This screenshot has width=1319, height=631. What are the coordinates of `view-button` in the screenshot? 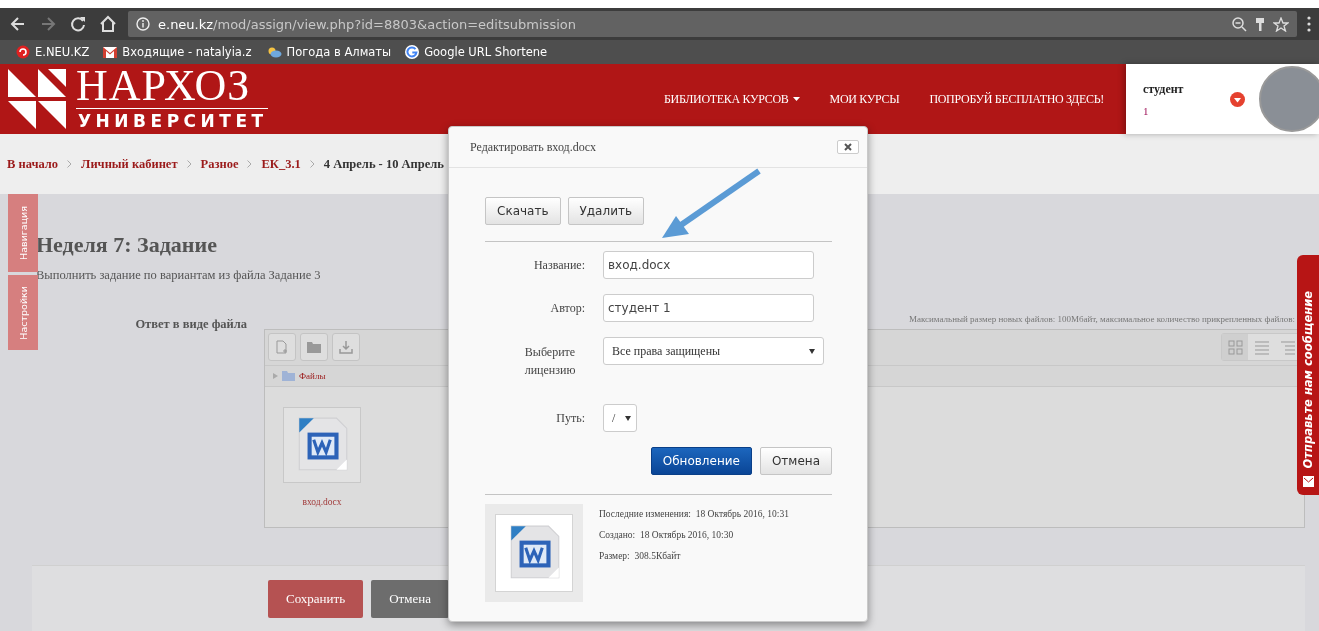 It's located at (1287, 347).